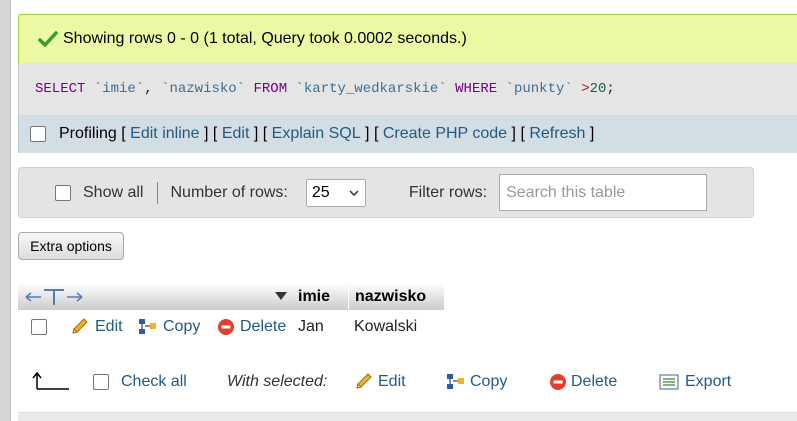 This screenshot has height=421, width=797. Describe the element at coordinates (320, 192) in the screenshot. I see `number-of-rows-value: 25` at that location.